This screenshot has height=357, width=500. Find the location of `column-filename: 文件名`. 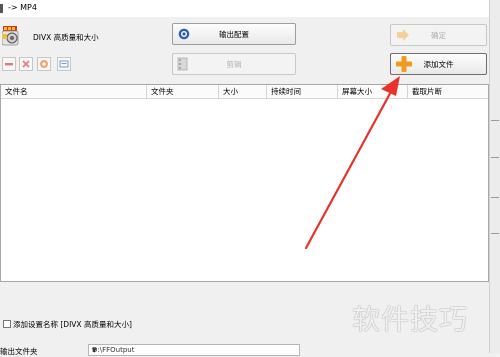

column-filename: 文件名 is located at coordinates (74, 91).